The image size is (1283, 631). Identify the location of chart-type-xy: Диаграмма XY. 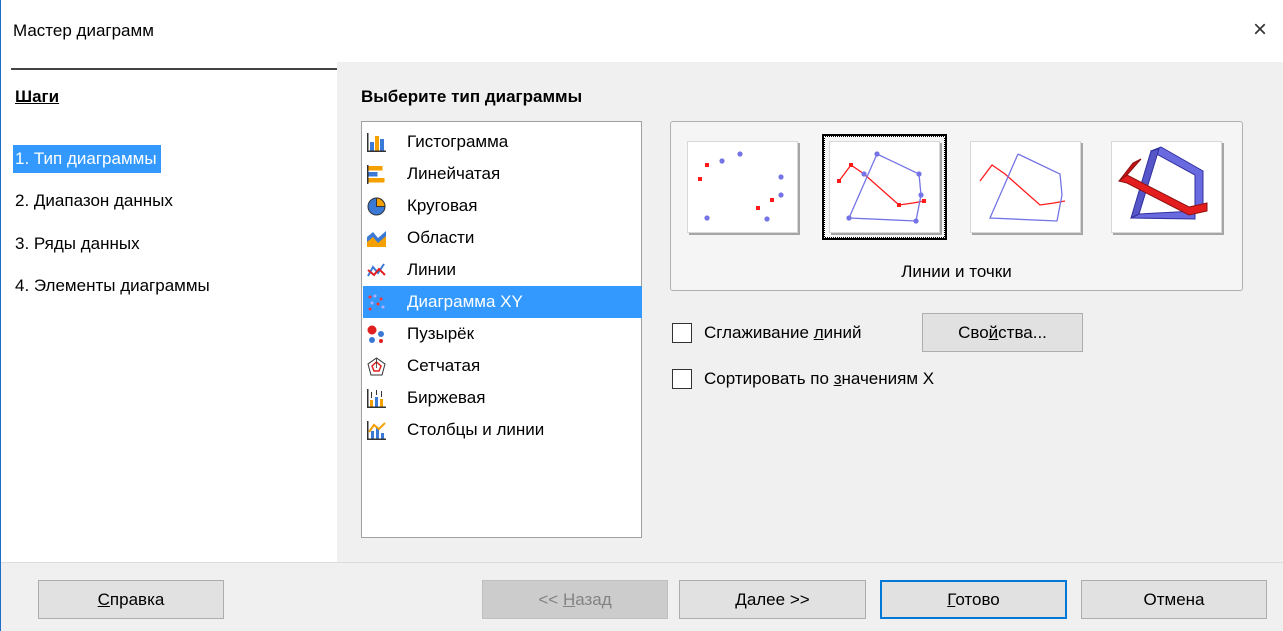
(502, 302).